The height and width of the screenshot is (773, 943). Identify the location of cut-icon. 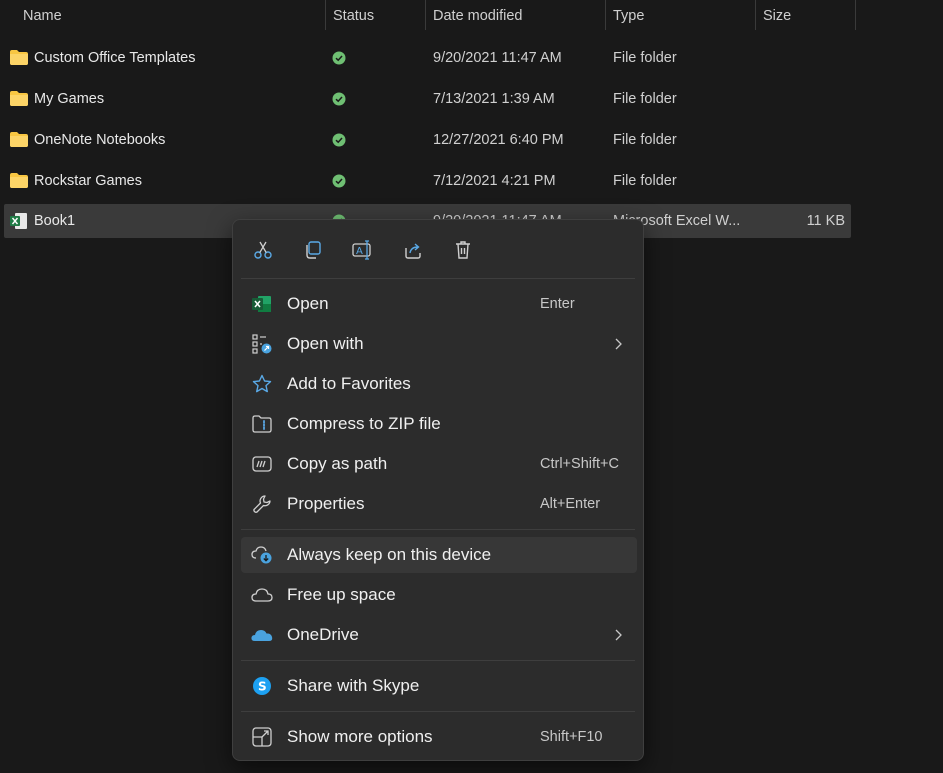
(263, 250).